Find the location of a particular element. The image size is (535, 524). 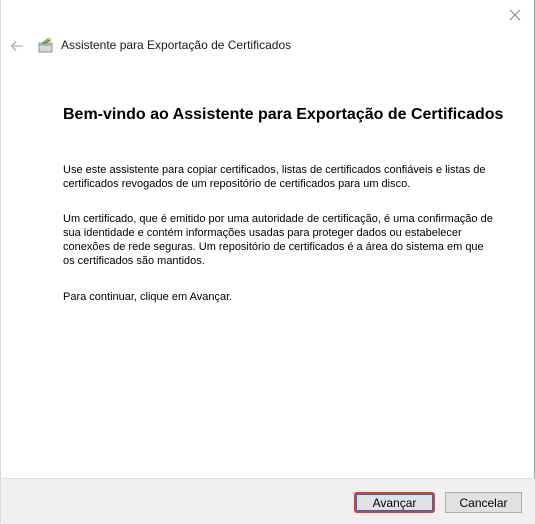

back-arrow-icon is located at coordinates (16, 46).